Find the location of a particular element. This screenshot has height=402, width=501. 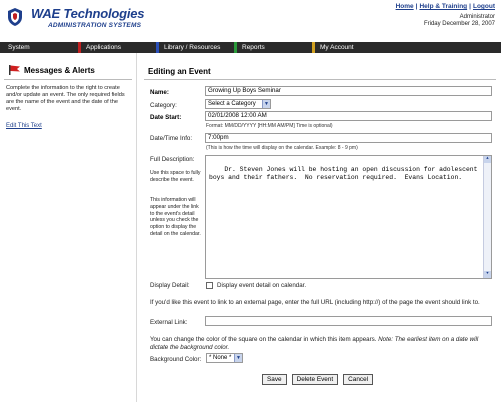

top-links: Home | Help & Training | Logout is located at coordinates (445, 6).